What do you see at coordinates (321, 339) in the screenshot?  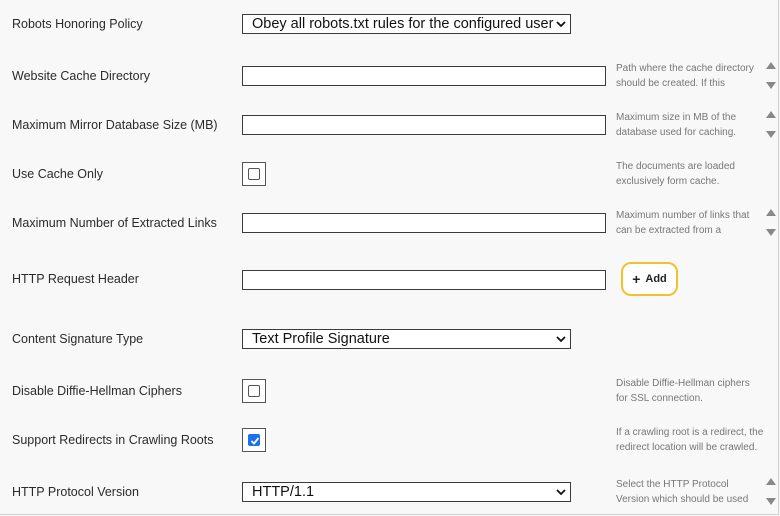 I see `content-signature-value: Text Profile Signature` at bounding box center [321, 339].